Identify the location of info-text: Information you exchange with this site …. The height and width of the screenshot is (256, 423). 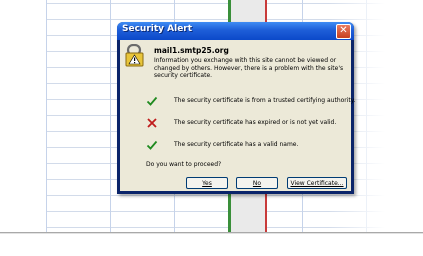
(249, 68).